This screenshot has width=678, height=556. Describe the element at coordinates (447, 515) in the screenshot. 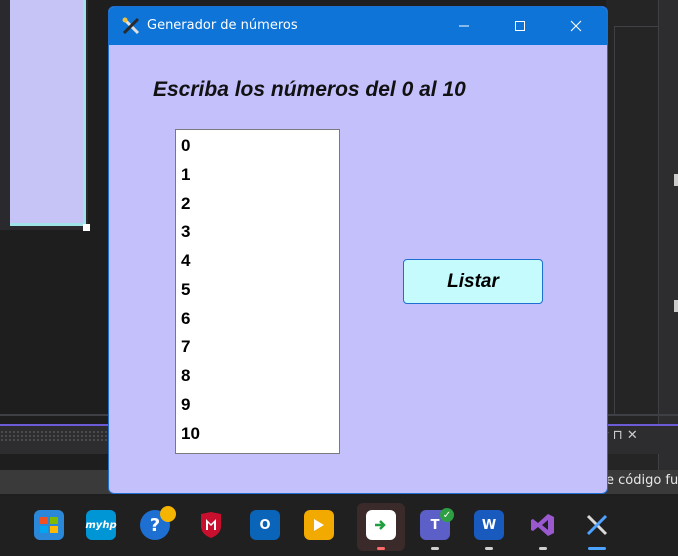

I see `check-icon: ✓` at that location.